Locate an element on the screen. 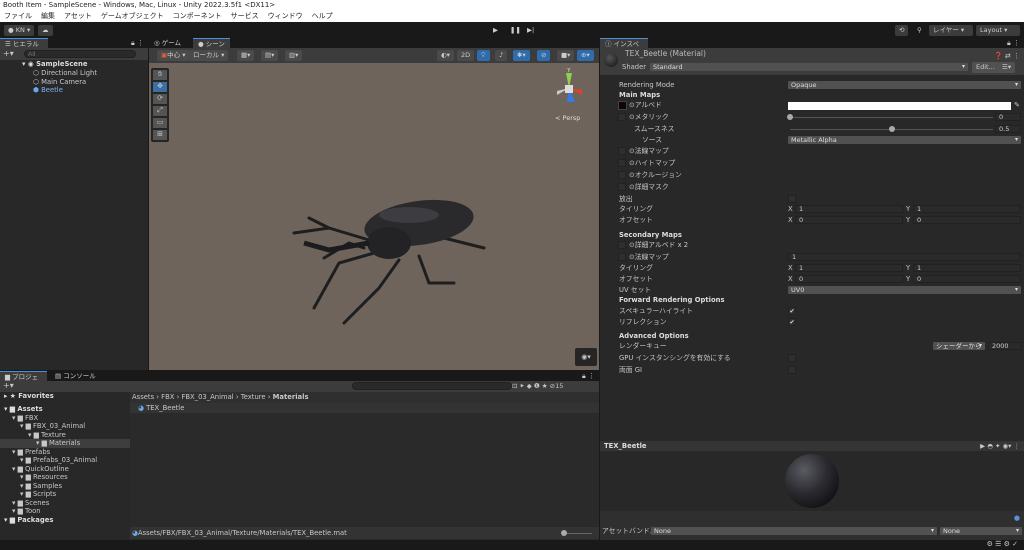 This screenshot has width=1024, height=550. secondary-offset-x: 0 is located at coordinates (849, 279).